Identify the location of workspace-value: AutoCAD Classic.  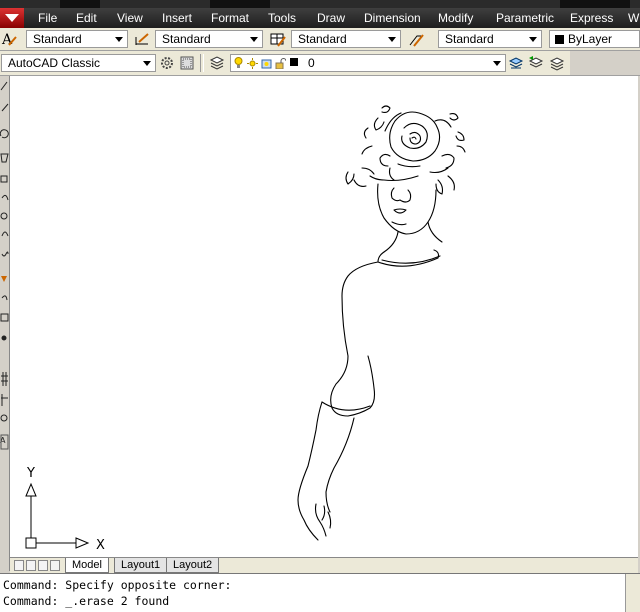
(54, 63).